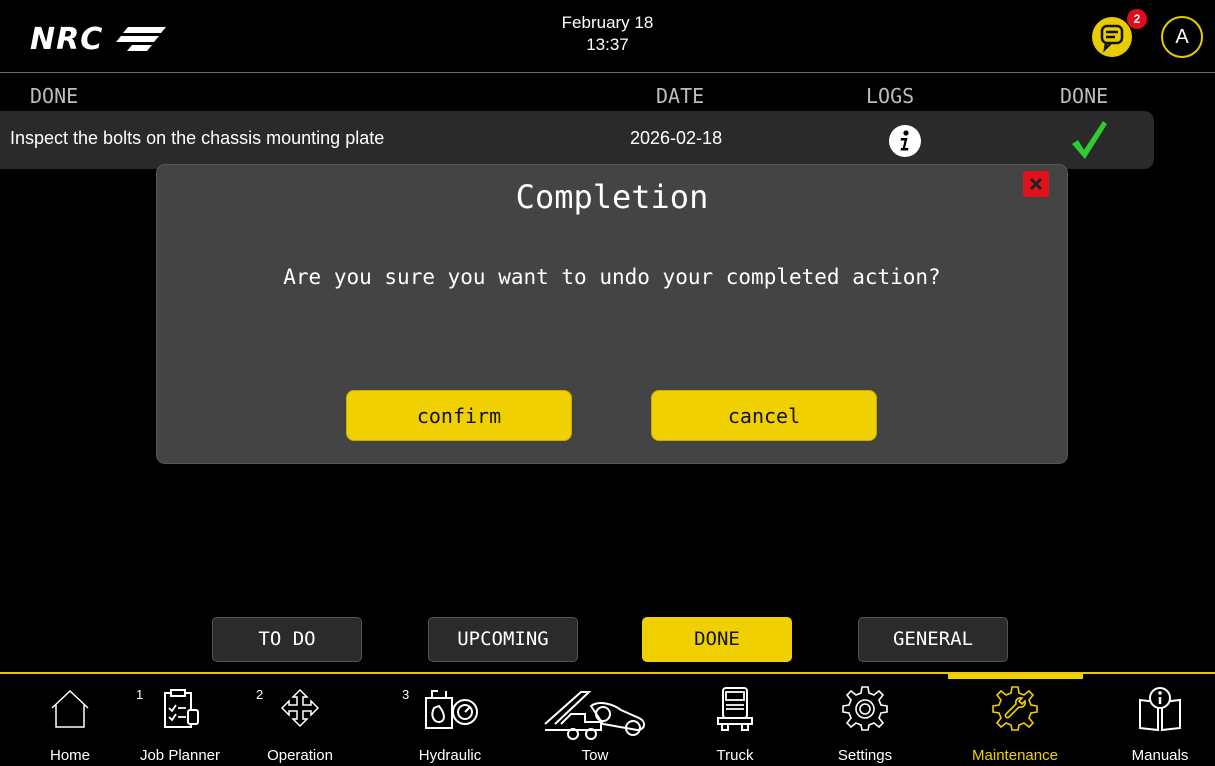  Describe the element at coordinates (905, 141) in the screenshot. I see `info-icon` at that location.